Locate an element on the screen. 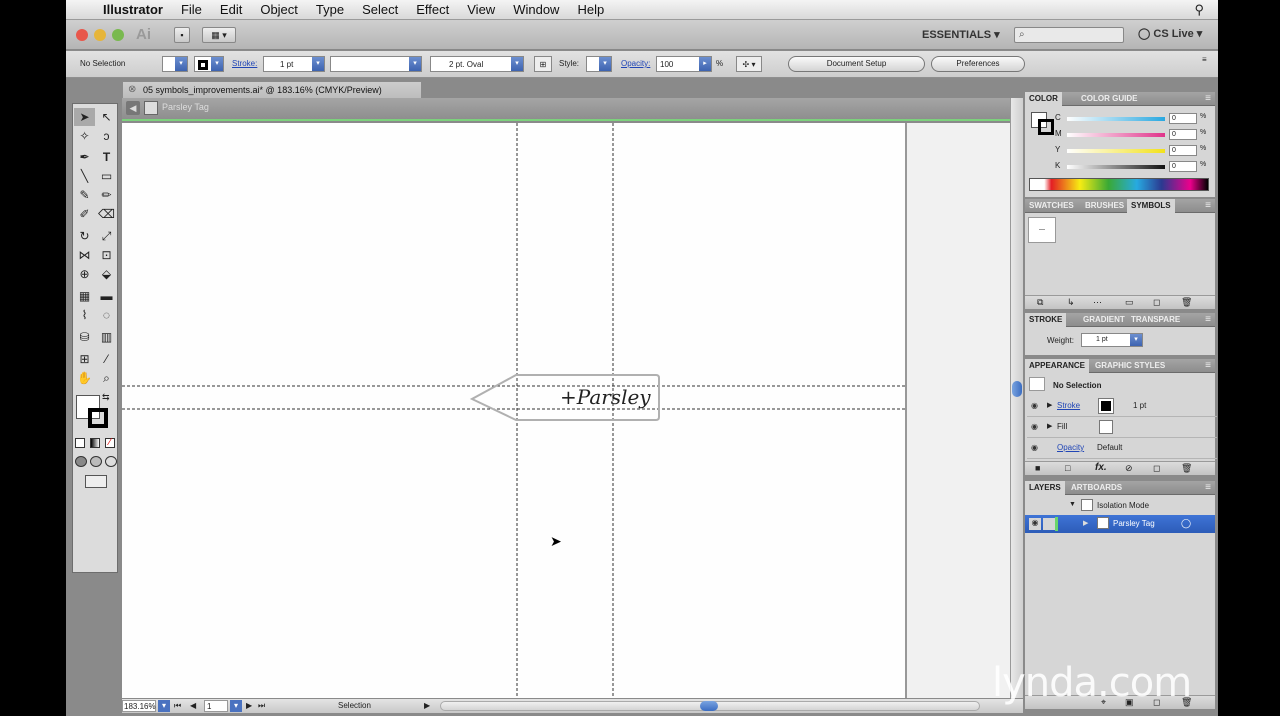 This screenshot has width=1280, height=716. delete-symbol-icon: 🗑 is located at coordinates (1186, 302).